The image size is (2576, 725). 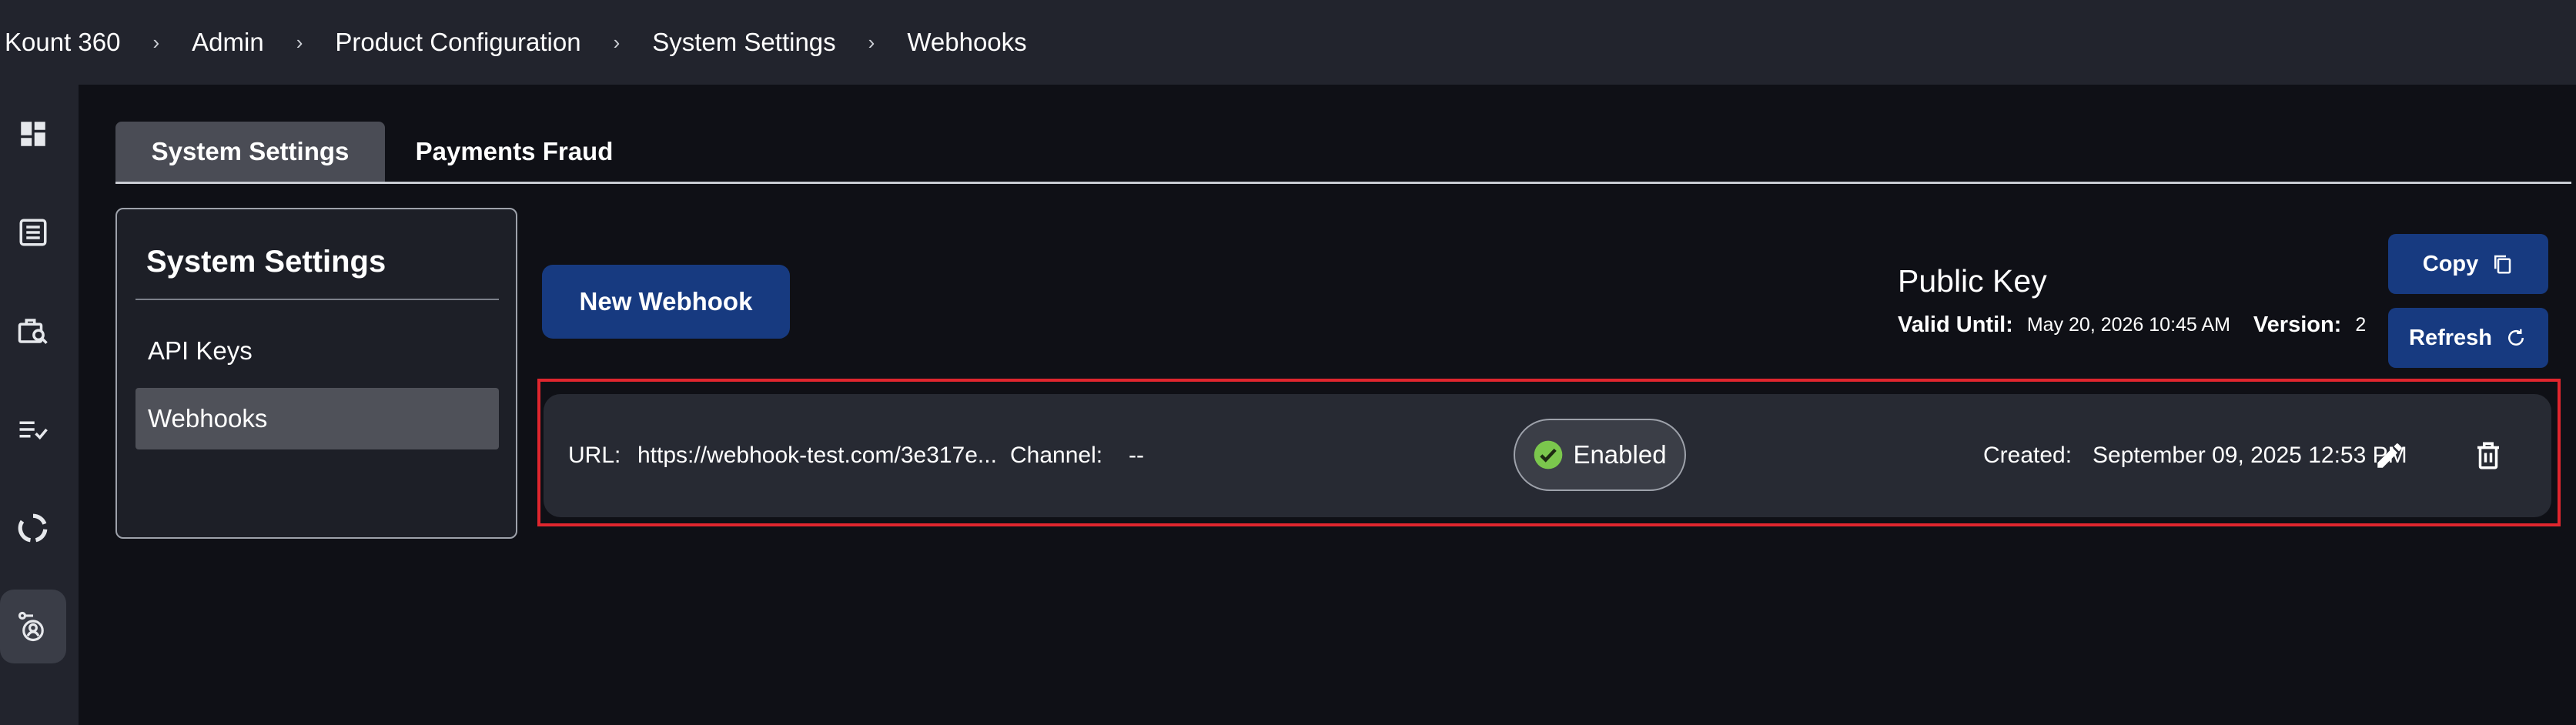 I want to click on settings-nav-panel: System Settings API Keys Webhooks, so click(x=316, y=373).